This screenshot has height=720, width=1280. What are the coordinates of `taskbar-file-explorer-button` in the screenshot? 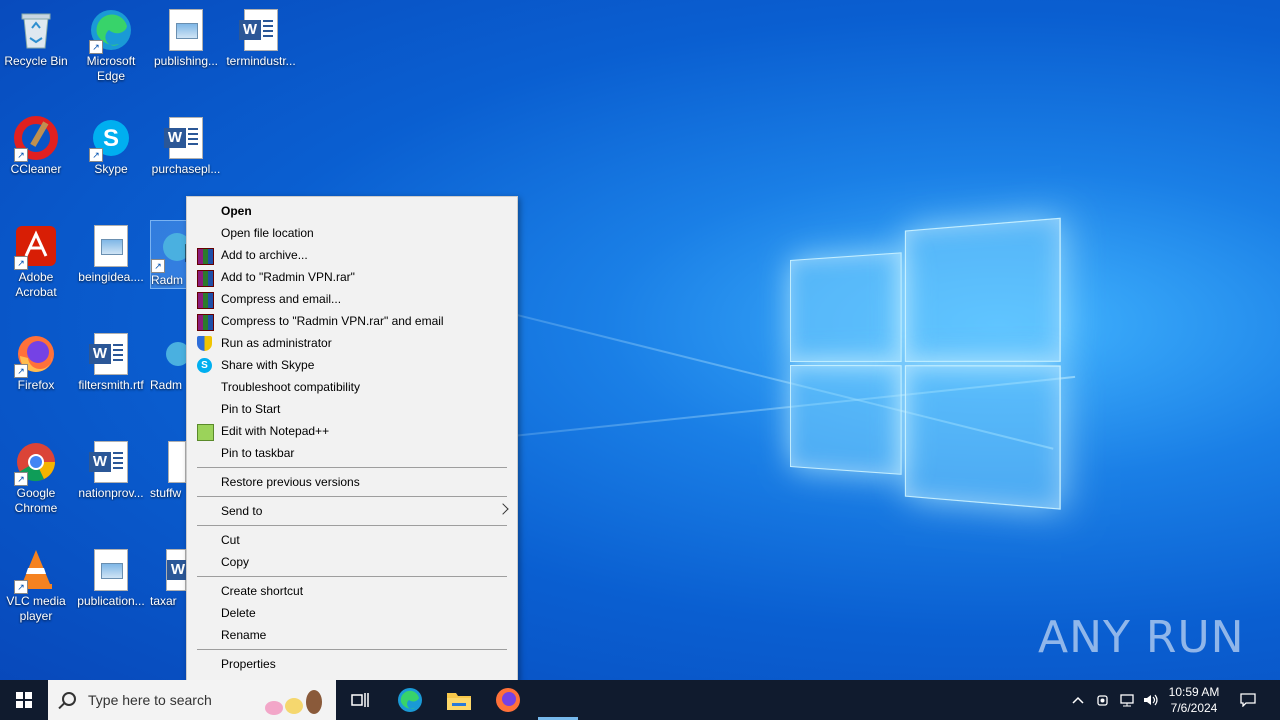 It's located at (459, 700).